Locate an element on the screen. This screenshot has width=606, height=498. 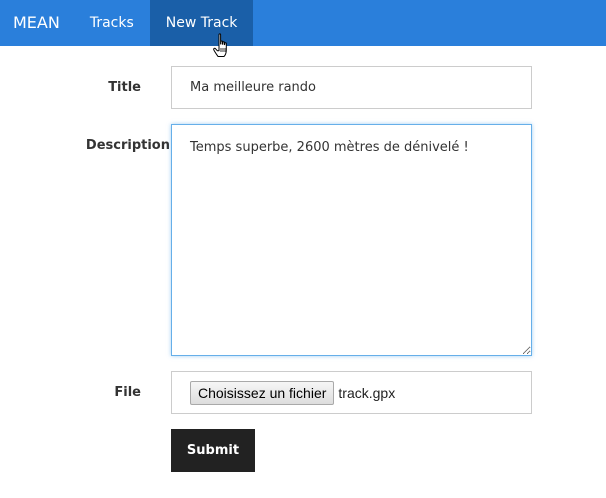
description-label: Description is located at coordinates (127, 145).